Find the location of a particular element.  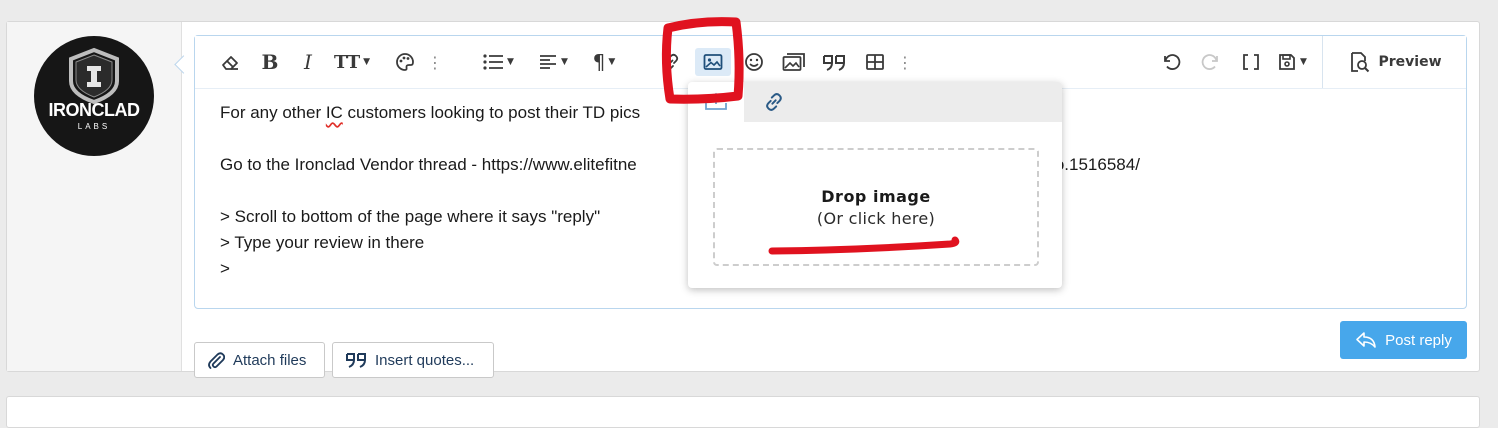

italic-icon: I is located at coordinates (308, 62).